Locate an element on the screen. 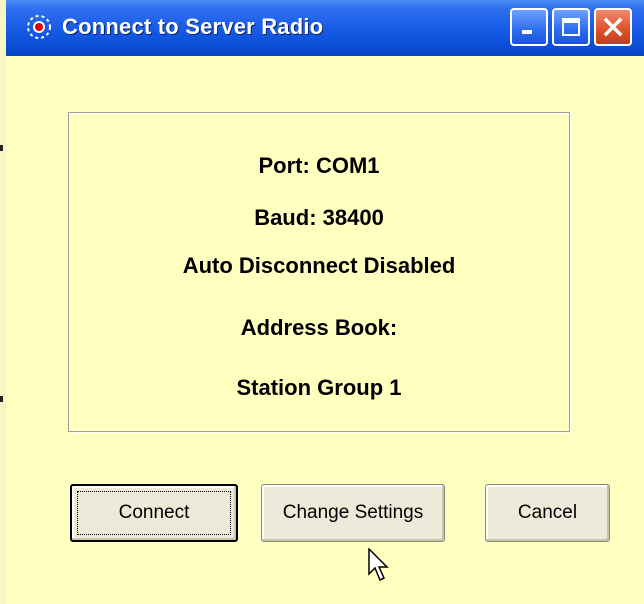  minimize-button is located at coordinates (529, 27).